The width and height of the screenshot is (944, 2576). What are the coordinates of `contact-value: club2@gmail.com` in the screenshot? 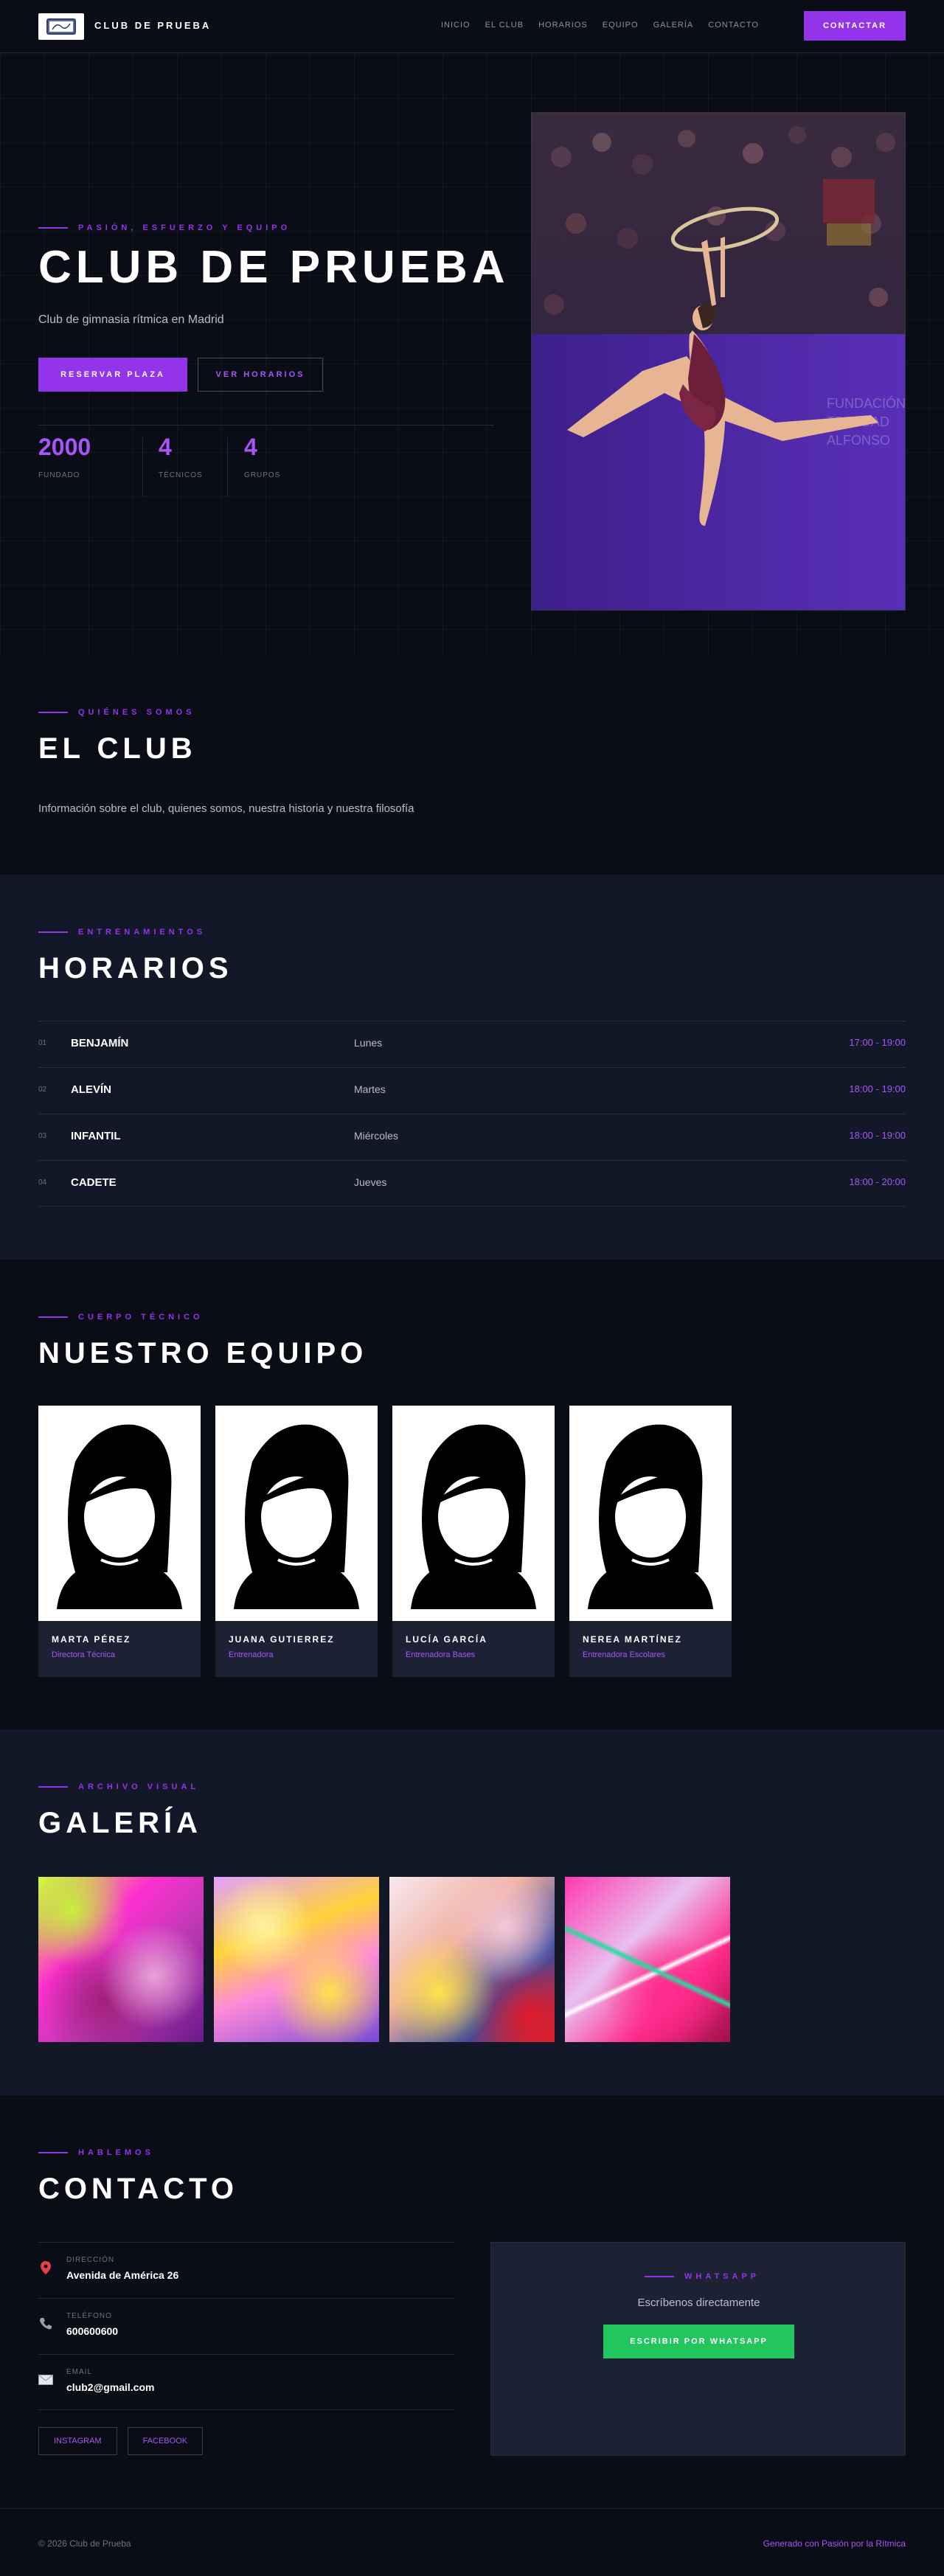 It's located at (110, 2387).